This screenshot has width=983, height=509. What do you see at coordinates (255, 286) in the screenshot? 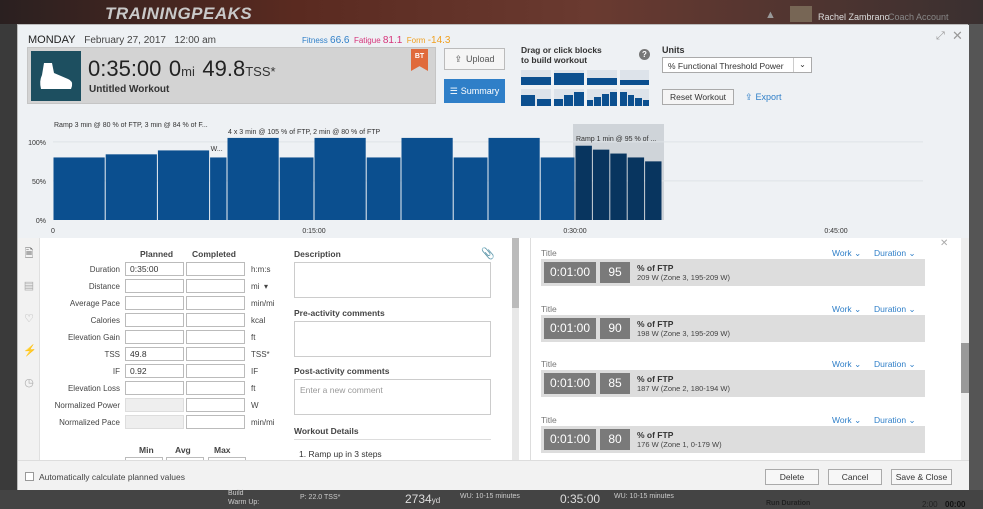
I see `field-unit: mi` at bounding box center [255, 286].